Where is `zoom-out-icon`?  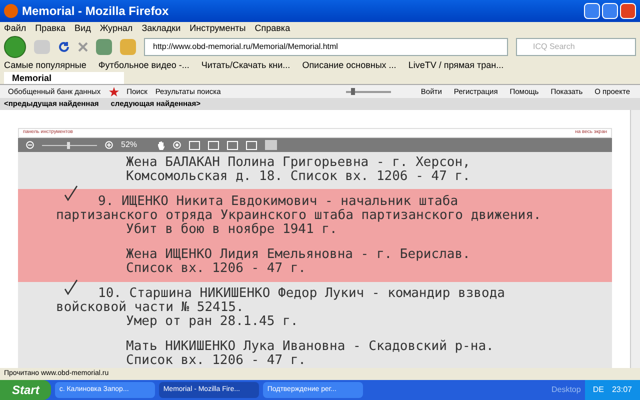
zoom-out-icon is located at coordinates (30, 145).